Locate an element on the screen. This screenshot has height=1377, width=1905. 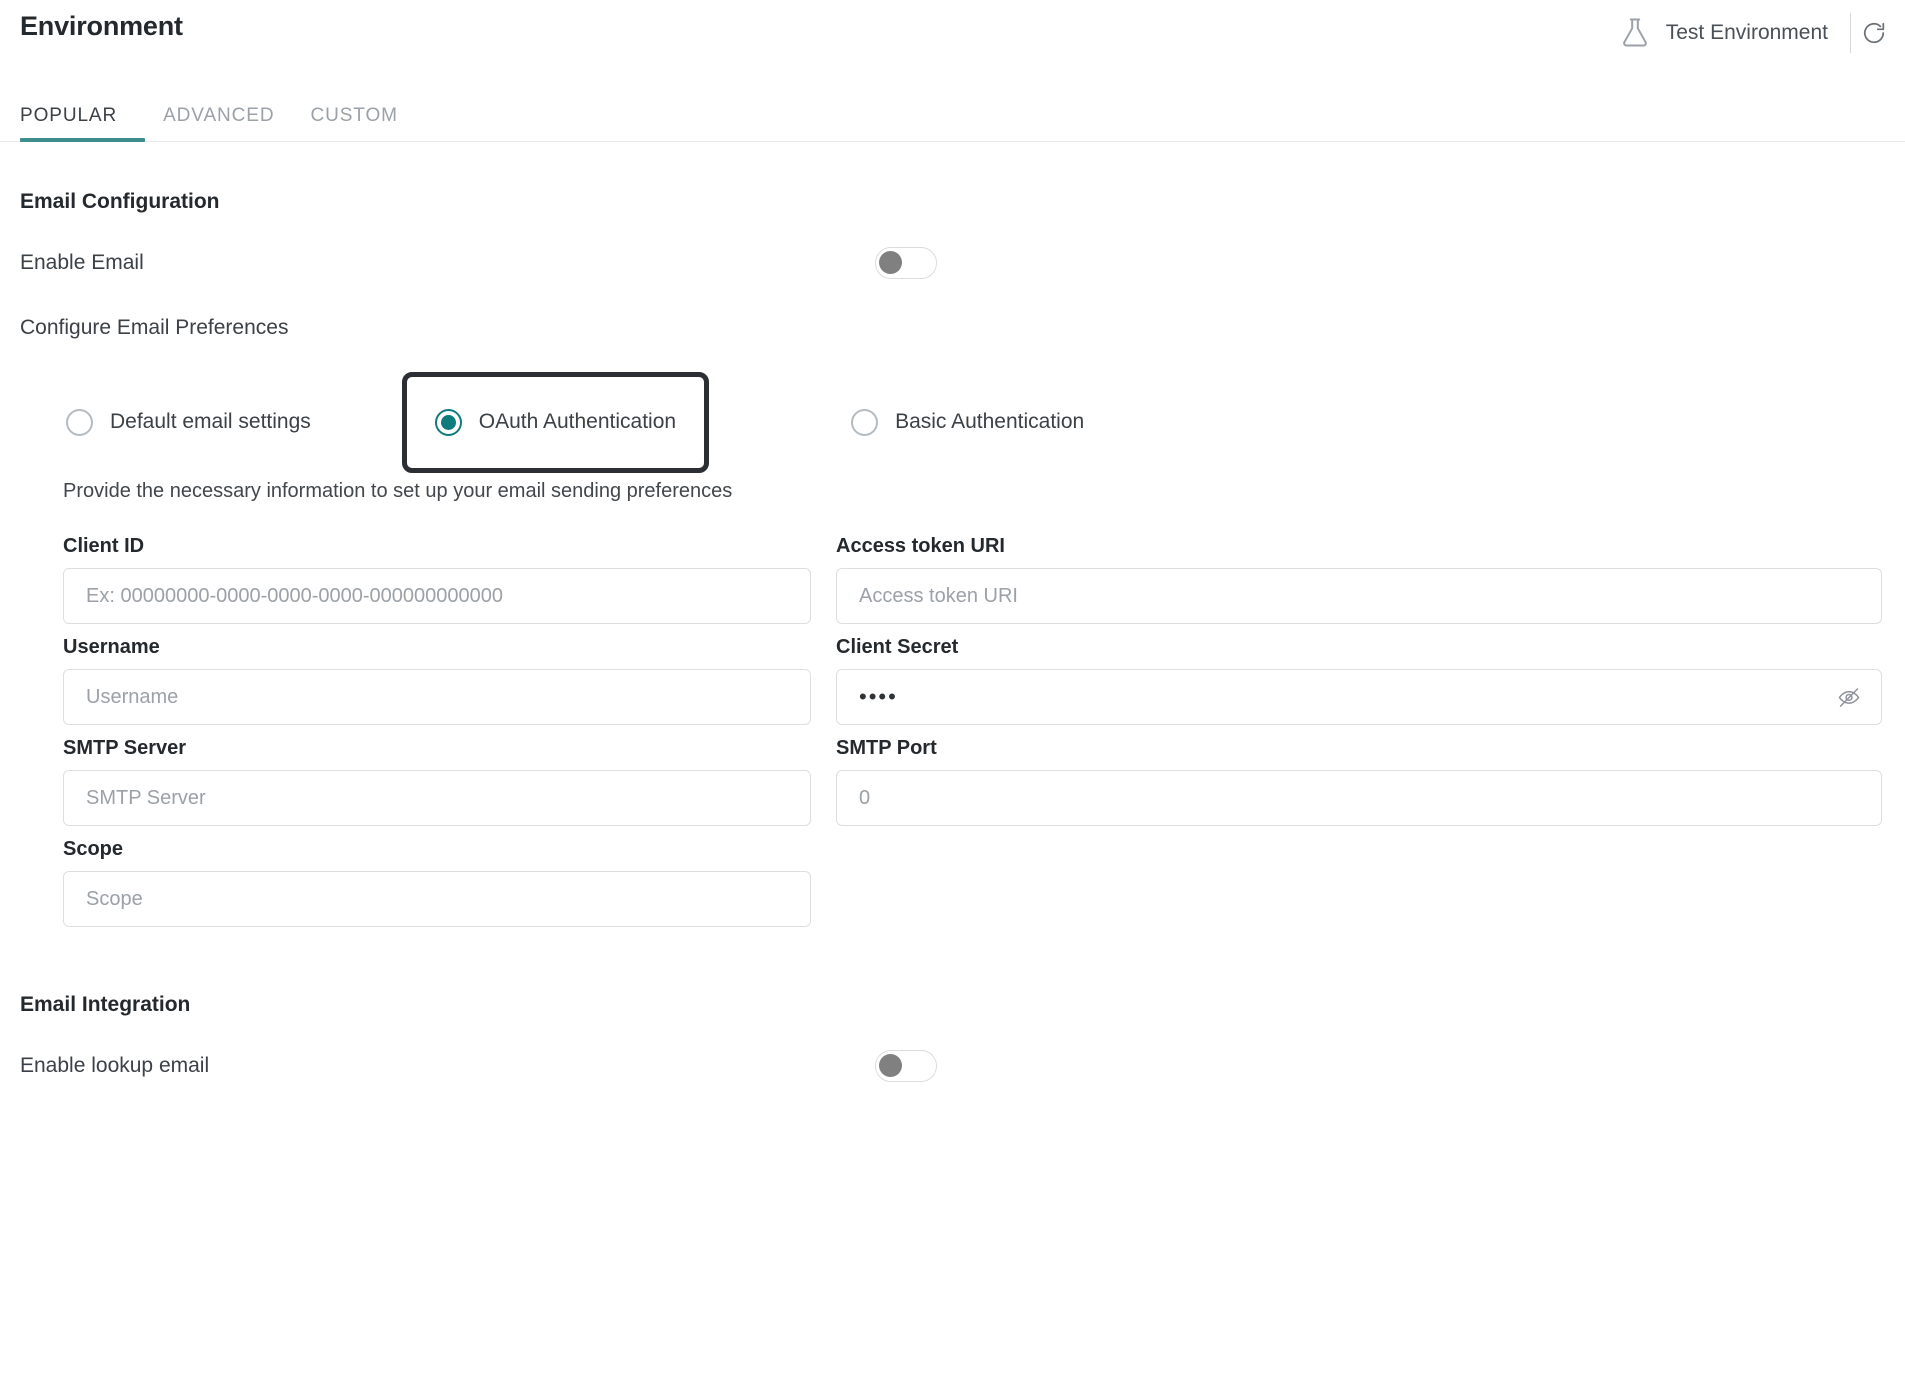
label-client-id: Client ID is located at coordinates (104, 546).